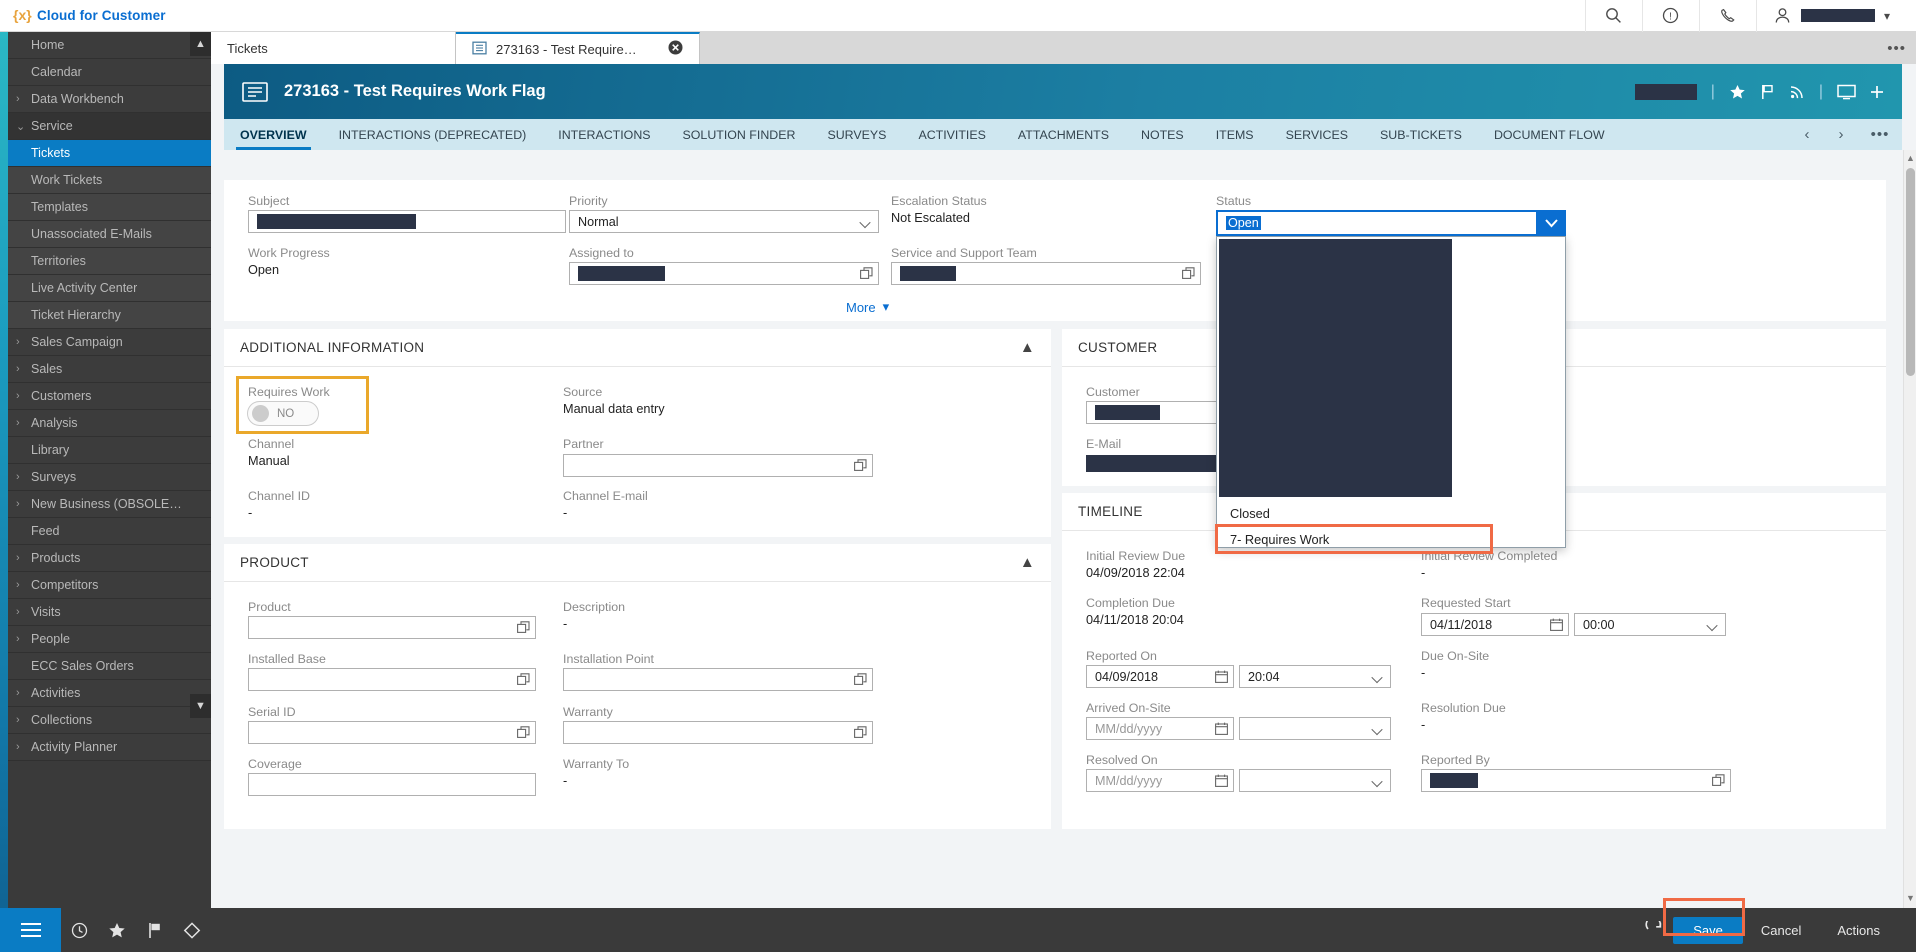 The height and width of the screenshot is (952, 1916). Describe the element at coordinates (1727, 16) in the screenshot. I see `phone-icon` at that location.